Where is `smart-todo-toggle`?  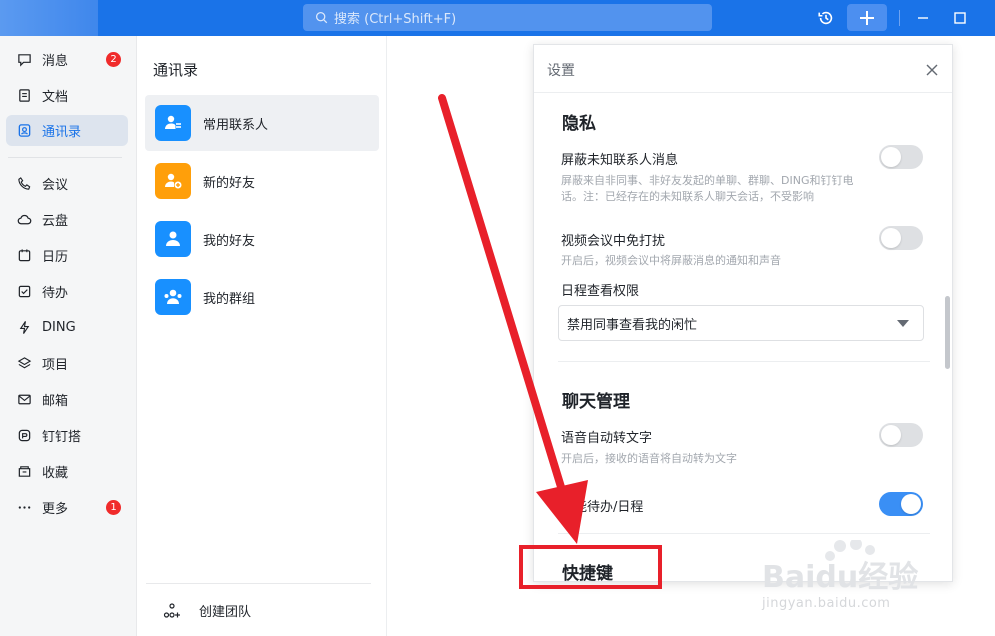
smart-todo-toggle is located at coordinates (901, 504).